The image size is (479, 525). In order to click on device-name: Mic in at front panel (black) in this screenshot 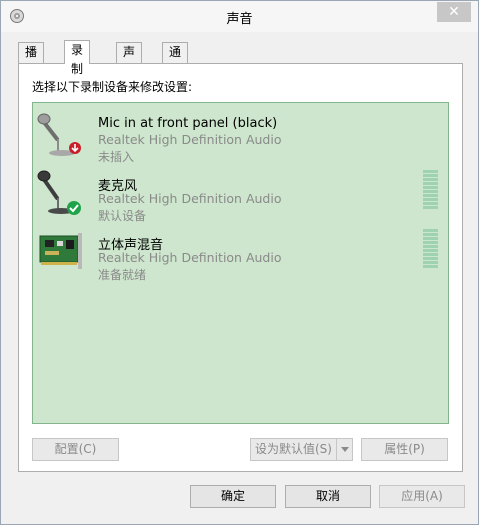, I will do `click(188, 123)`.